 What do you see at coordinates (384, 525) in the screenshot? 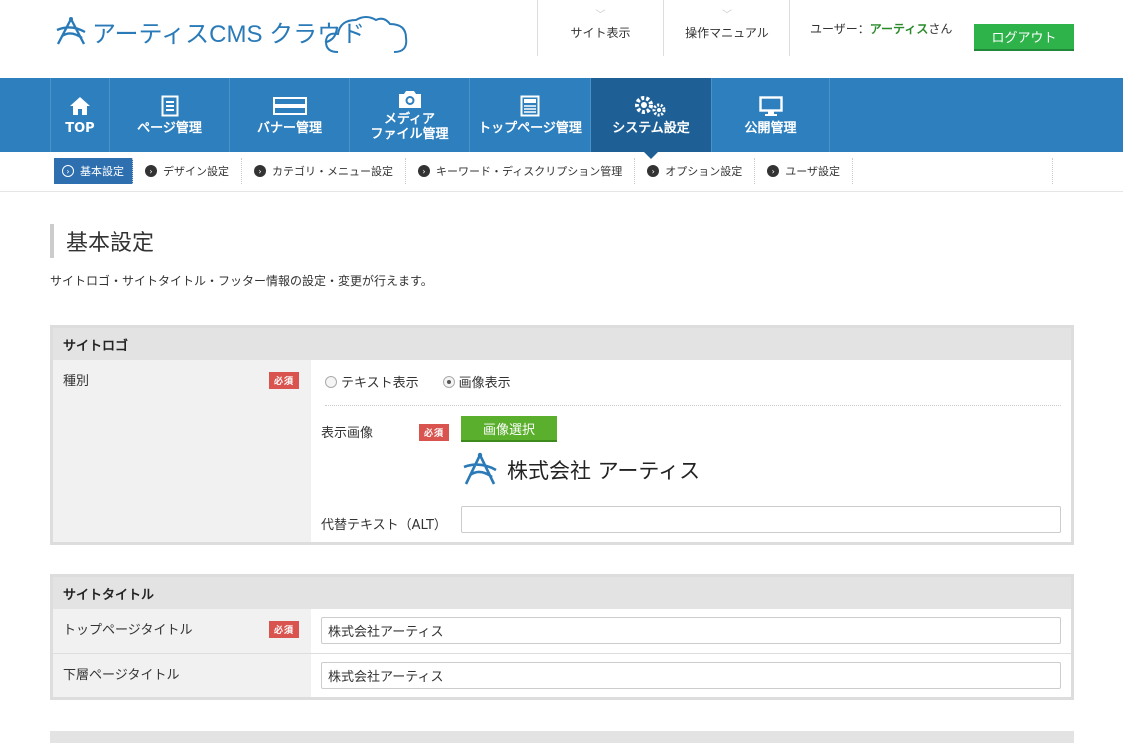
I see `alt-label: 代替テキスト（ALT）` at bounding box center [384, 525].